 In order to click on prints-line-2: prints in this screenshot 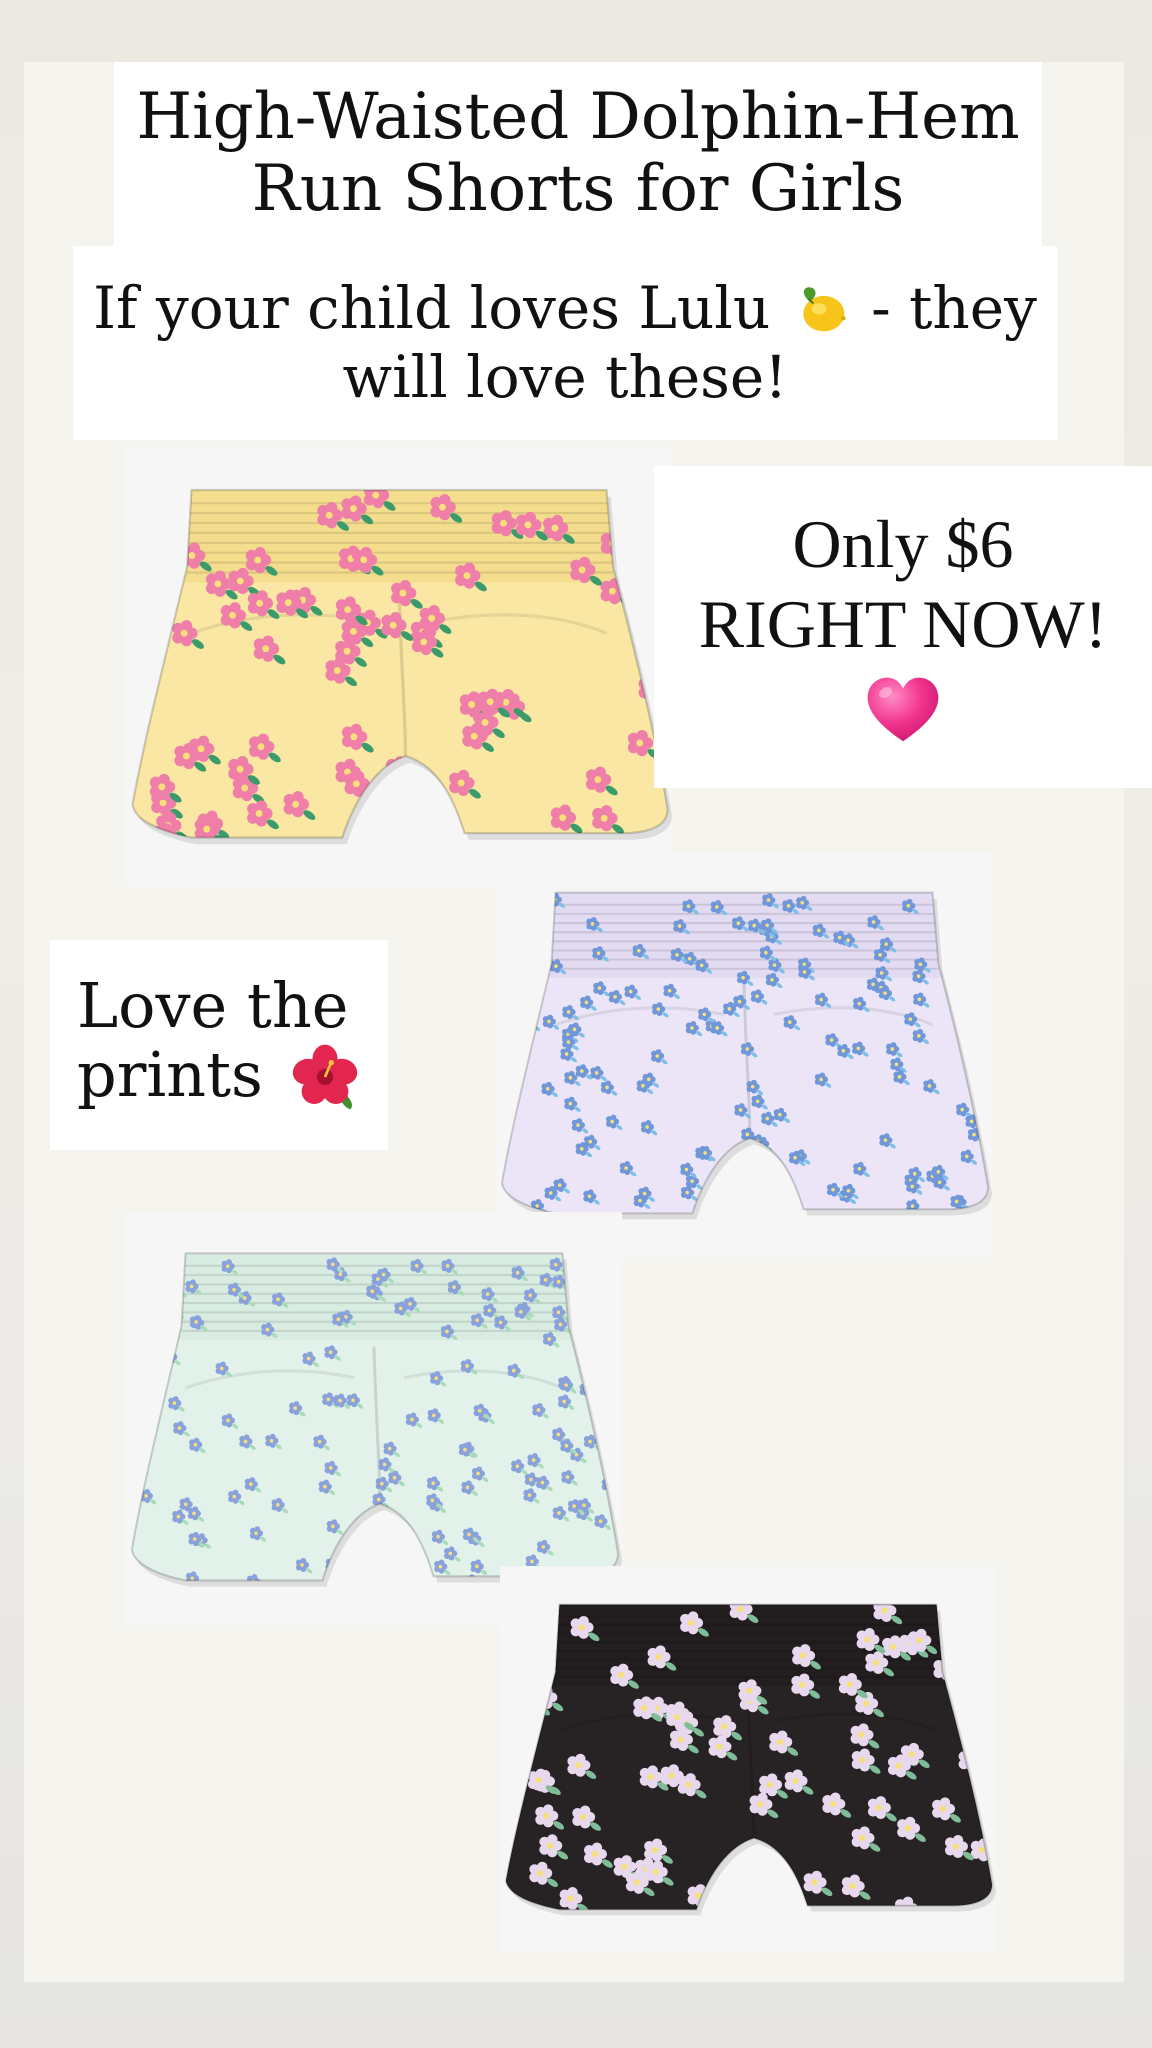, I will do `click(219, 1079)`.